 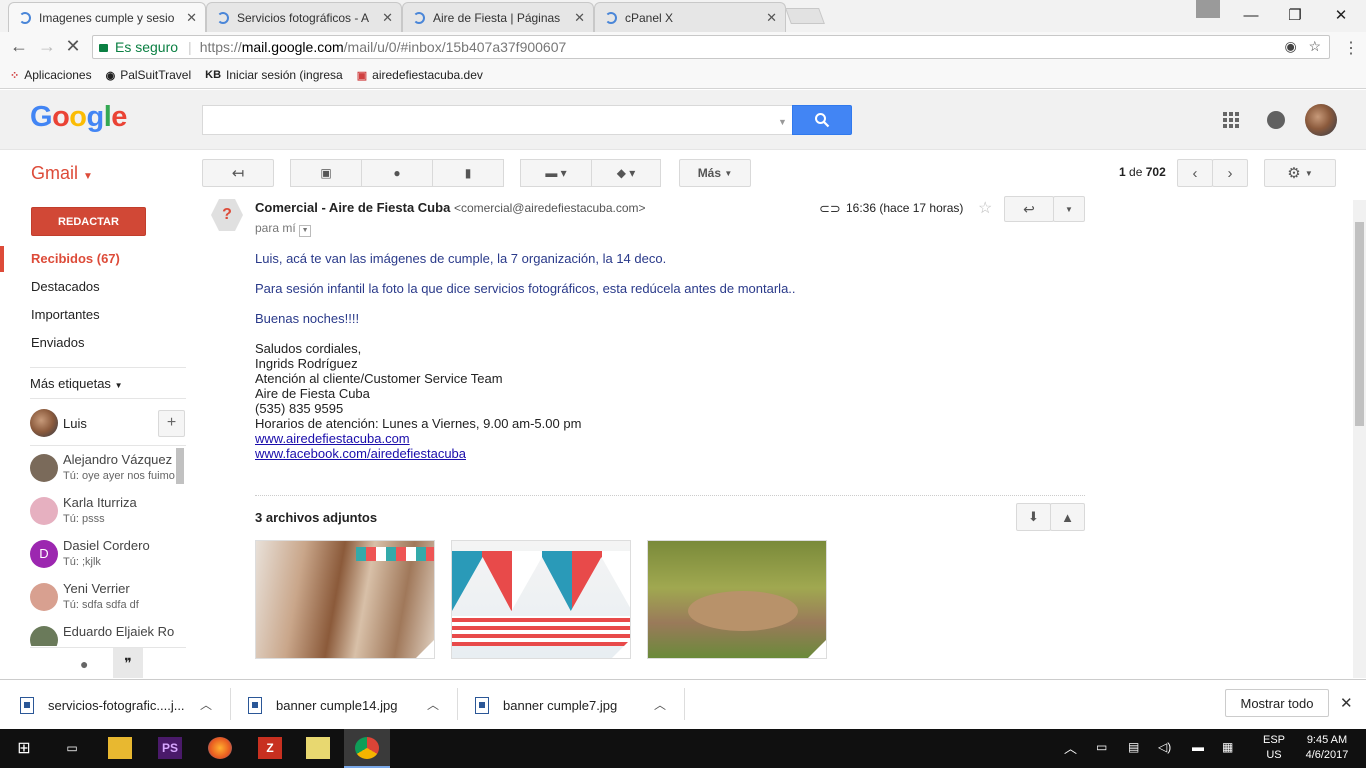 I want to click on facebook-link: www.facebook.com/airedefiestacuba, so click(x=360, y=453).